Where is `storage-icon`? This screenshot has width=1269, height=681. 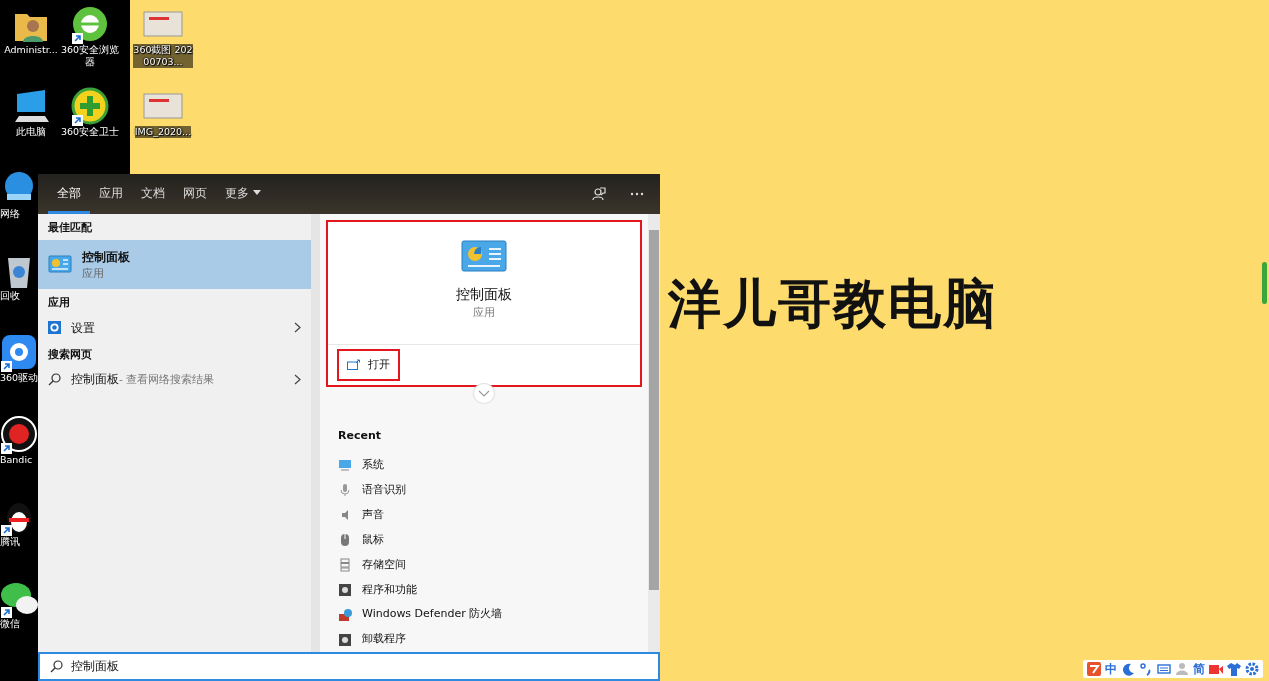
storage-icon is located at coordinates (345, 564).